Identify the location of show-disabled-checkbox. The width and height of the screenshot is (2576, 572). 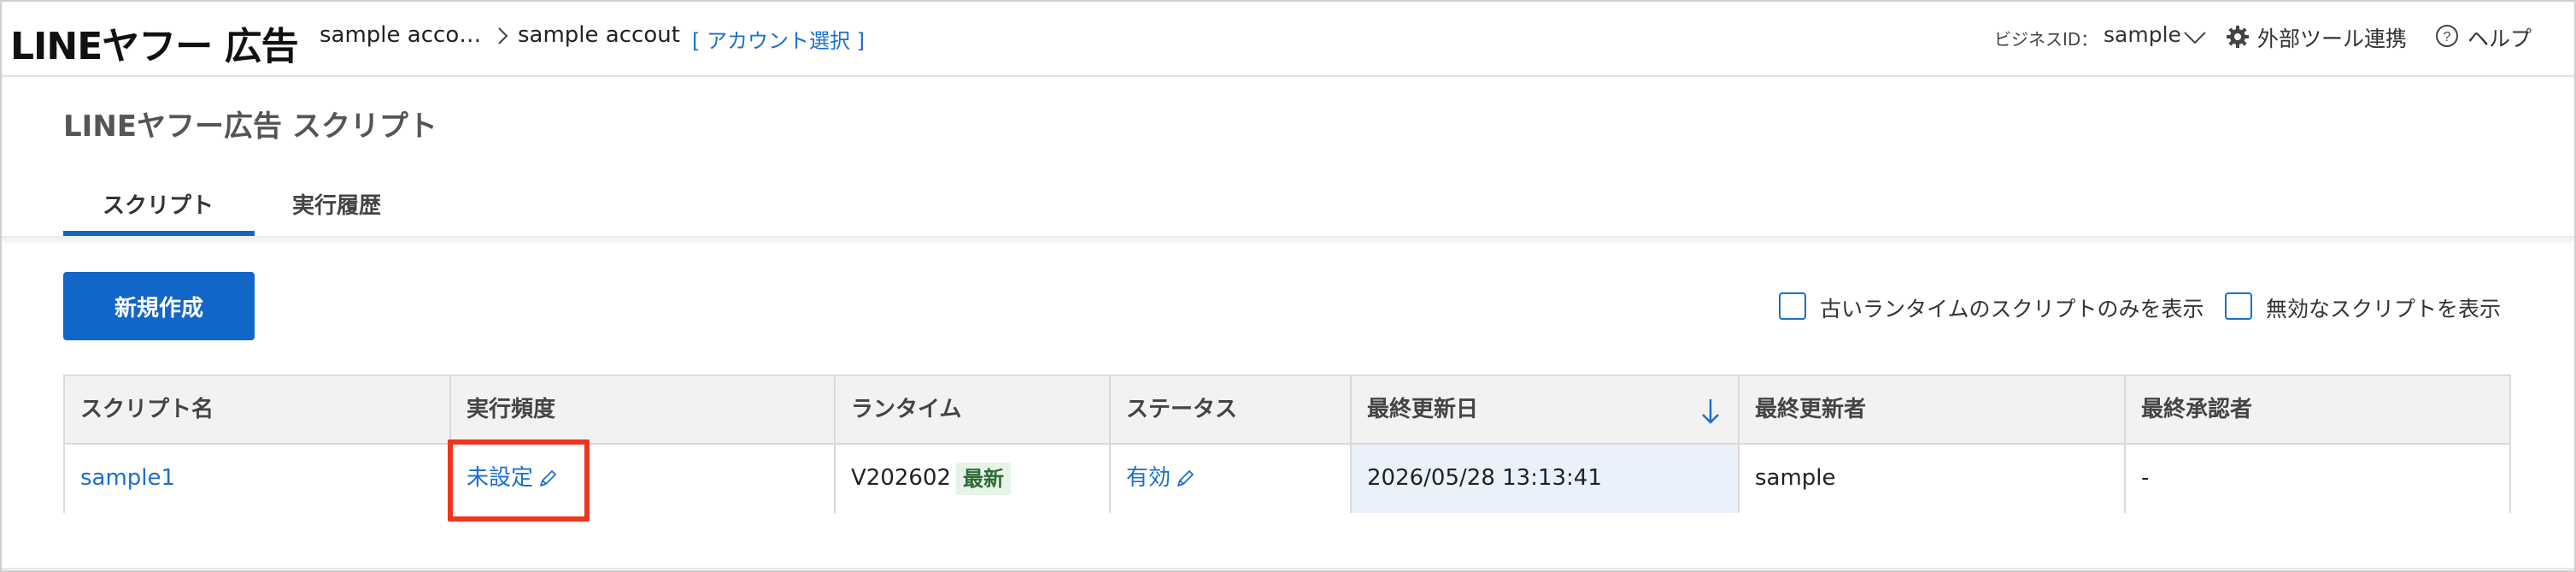
(2238, 306).